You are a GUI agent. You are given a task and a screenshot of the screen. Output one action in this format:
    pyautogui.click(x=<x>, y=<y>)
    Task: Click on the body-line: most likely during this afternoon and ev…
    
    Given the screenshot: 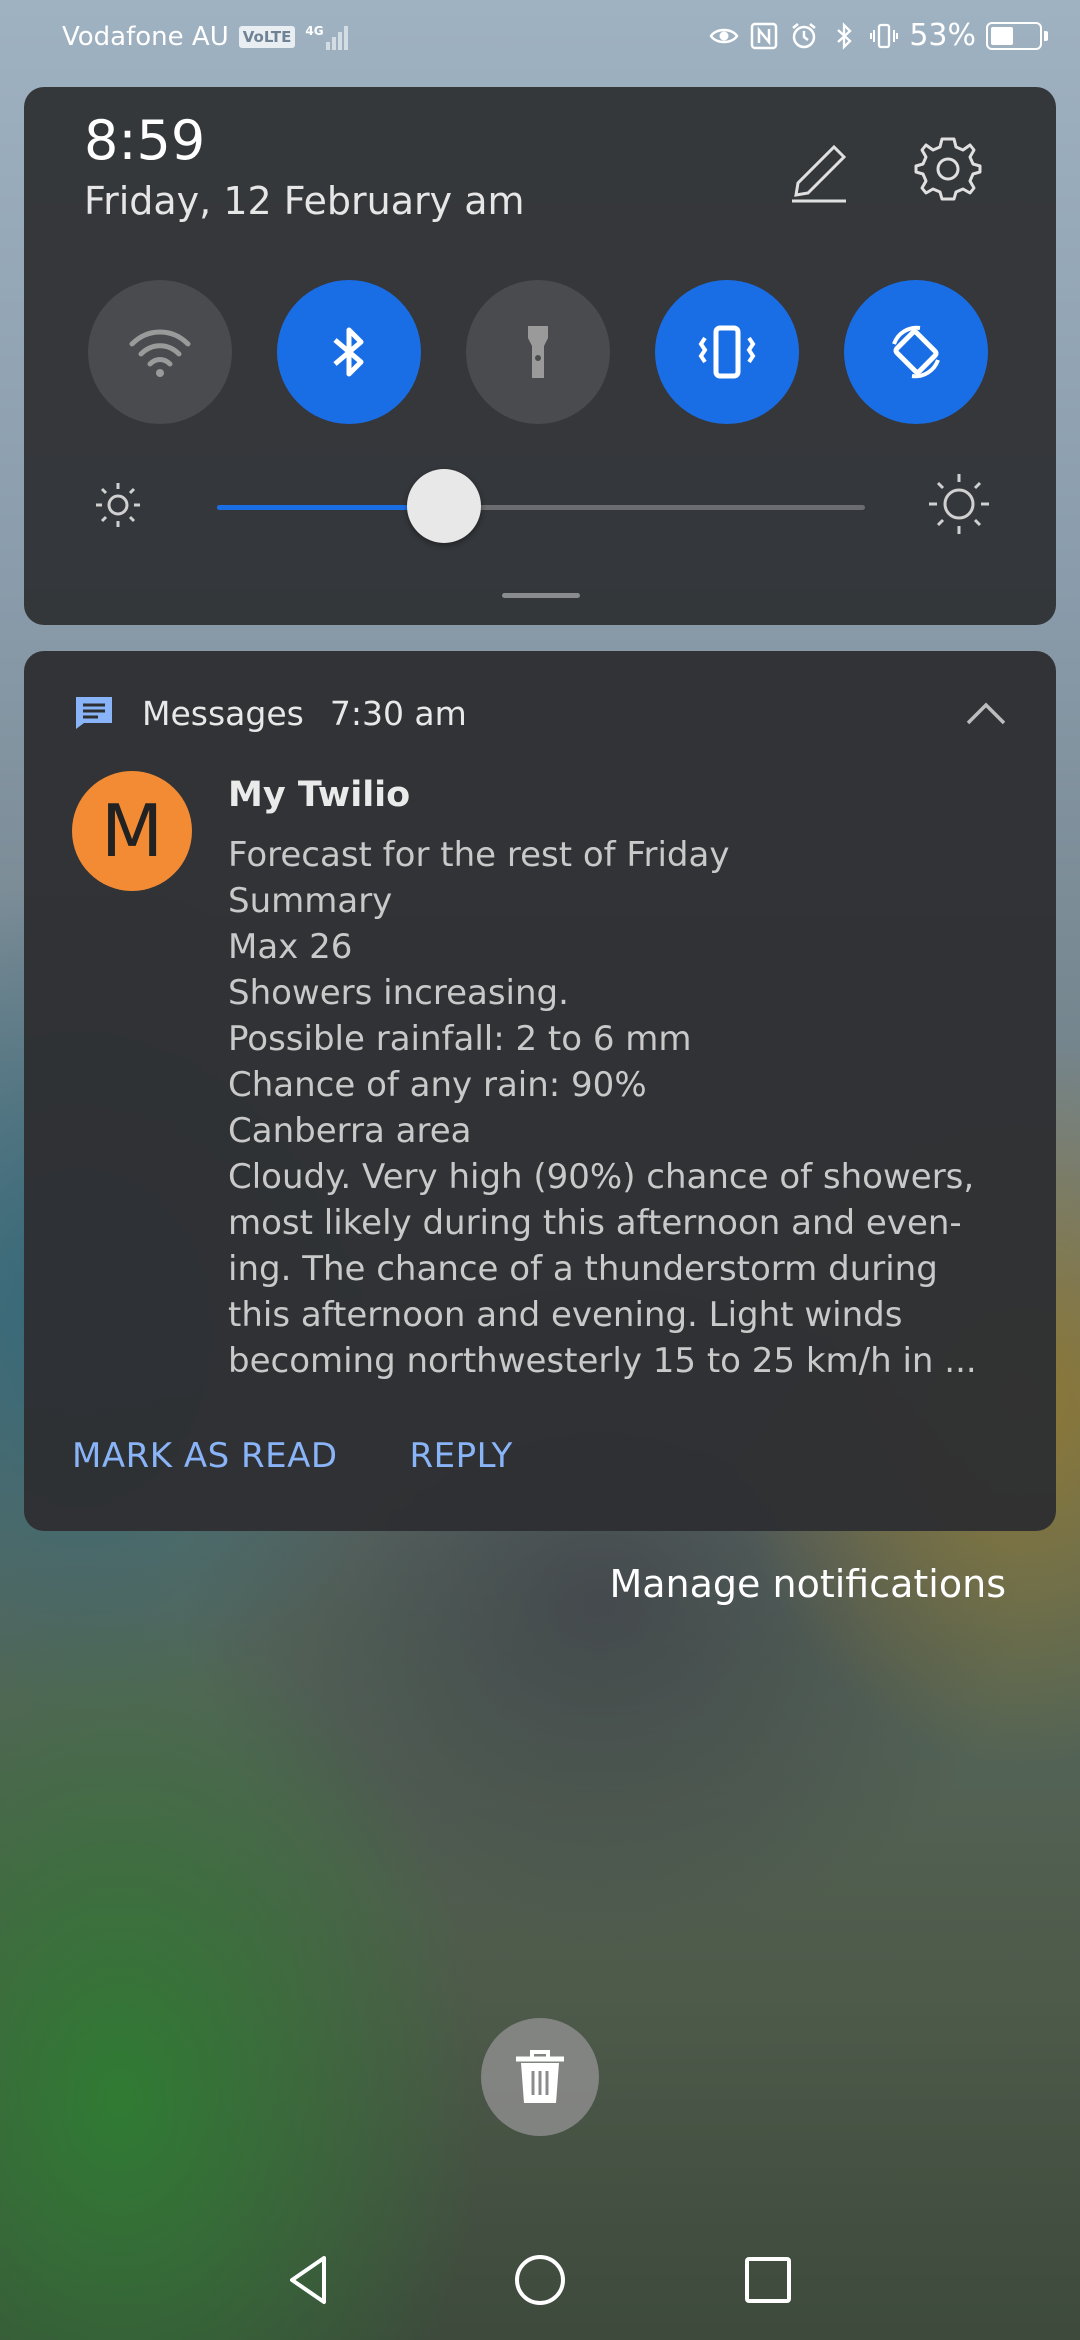 What is the action you would take?
    pyautogui.click(x=595, y=1223)
    